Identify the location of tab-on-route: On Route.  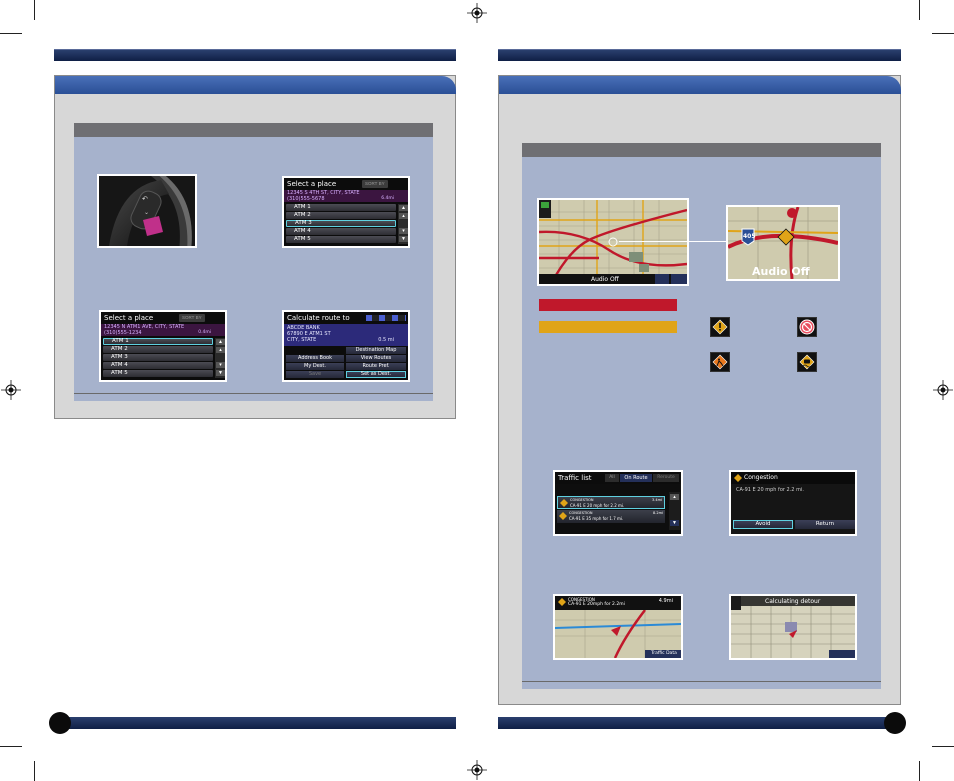
(636, 478).